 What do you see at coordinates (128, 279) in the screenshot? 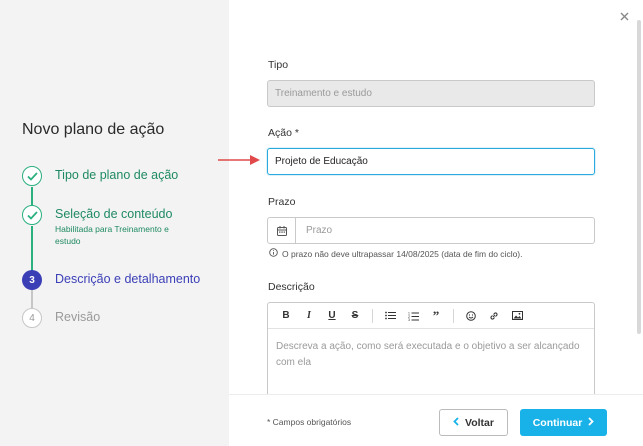
I see `step-label: Descrição e detalhamento` at bounding box center [128, 279].